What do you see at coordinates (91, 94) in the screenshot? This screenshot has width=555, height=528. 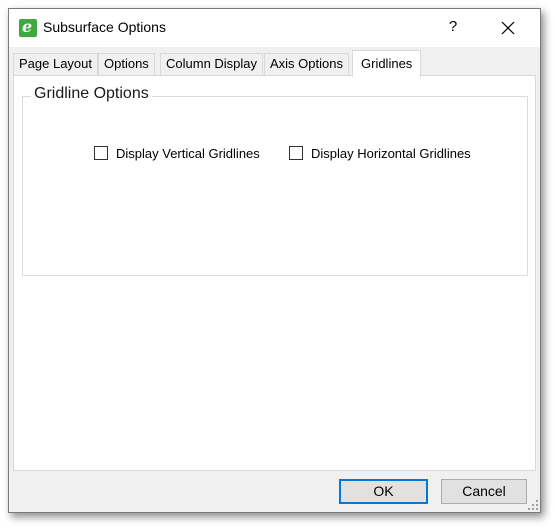 I see `group-title: Gridline Options` at bounding box center [91, 94].